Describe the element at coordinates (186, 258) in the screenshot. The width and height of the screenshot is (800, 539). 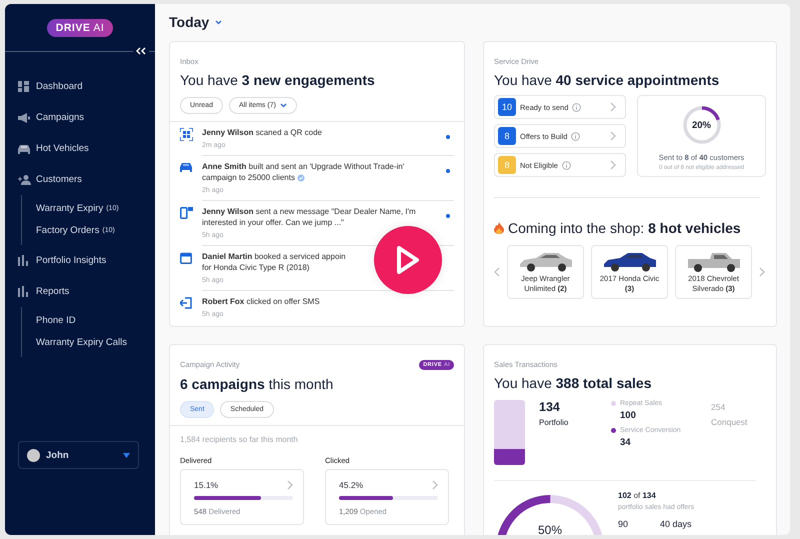
I see `calendar-icon` at that location.